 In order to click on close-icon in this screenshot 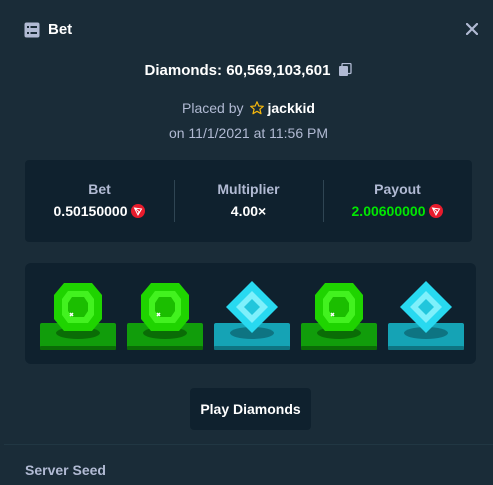, I will do `click(472, 29)`.